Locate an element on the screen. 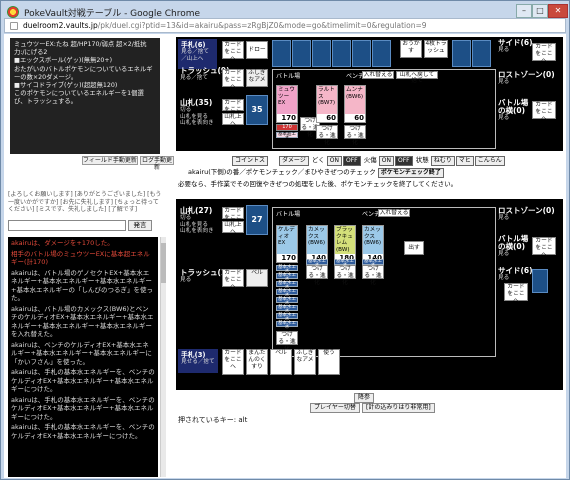  opp-side-label: サイド(6) 見る is located at coordinates (515, 46).